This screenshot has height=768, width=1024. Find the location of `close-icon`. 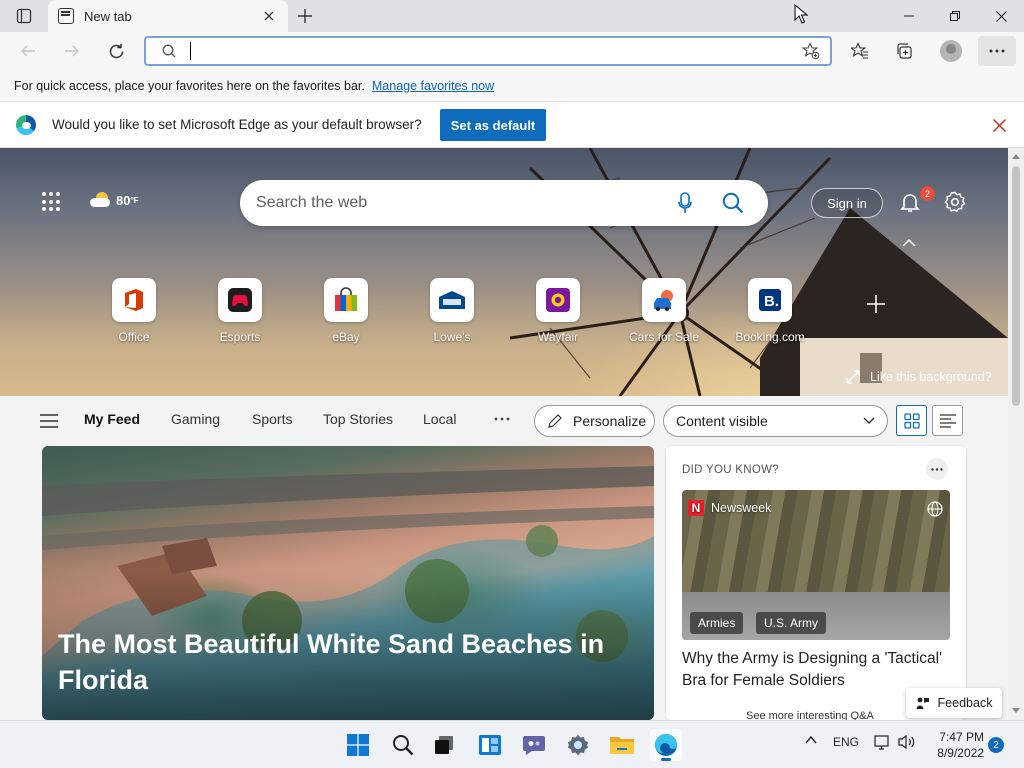

close-icon is located at coordinates (269, 16).